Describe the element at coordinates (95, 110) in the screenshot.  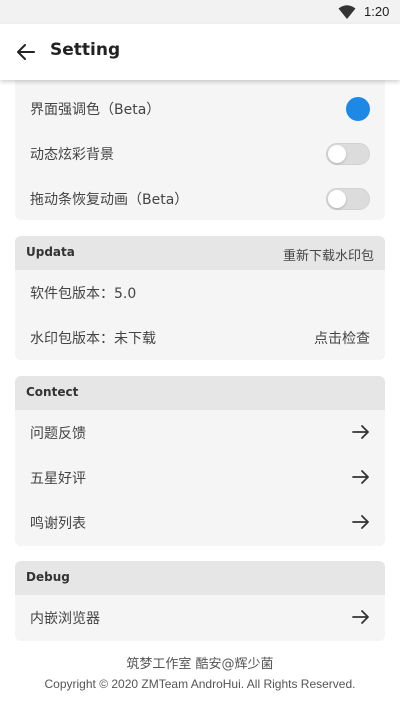
I see `accent-color-label: 界面强调色（Beta）` at that location.